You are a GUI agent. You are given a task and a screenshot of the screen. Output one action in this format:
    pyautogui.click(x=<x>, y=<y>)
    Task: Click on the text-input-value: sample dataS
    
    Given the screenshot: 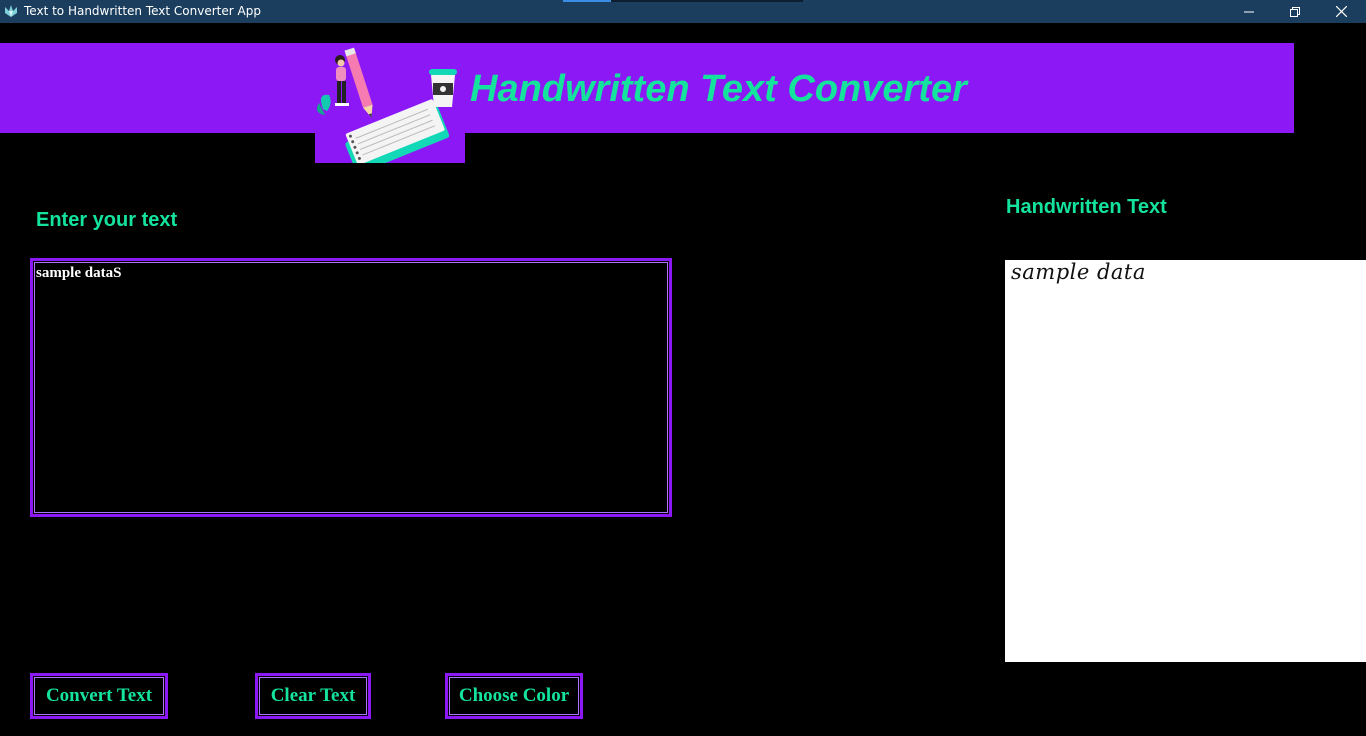 What is the action you would take?
    pyautogui.click(x=78, y=273)
    